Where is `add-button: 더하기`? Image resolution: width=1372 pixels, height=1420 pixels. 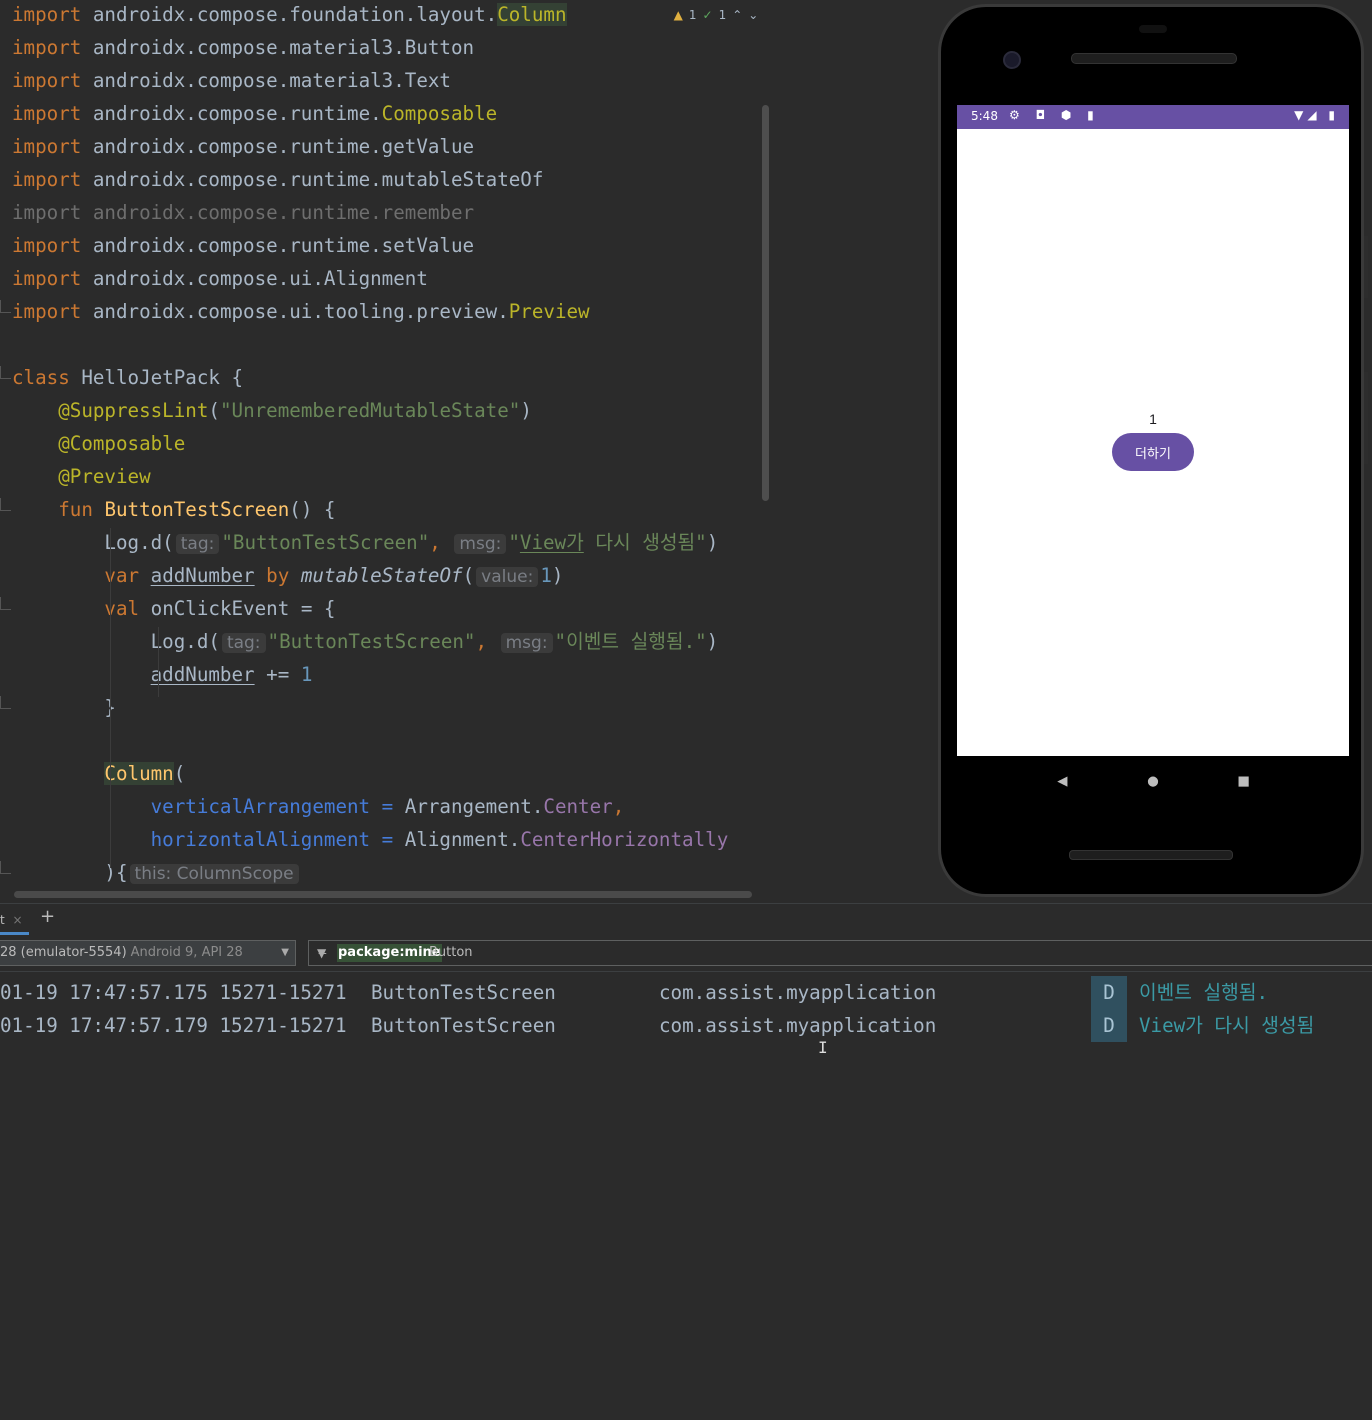 add-button: 더하기 is located at coordinates (1153, 452).